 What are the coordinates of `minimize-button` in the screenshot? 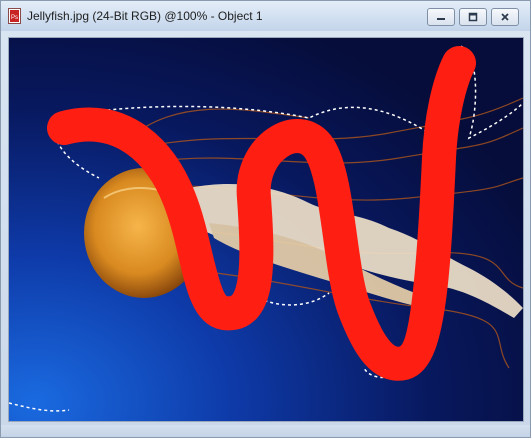 It's located at (441, 17).